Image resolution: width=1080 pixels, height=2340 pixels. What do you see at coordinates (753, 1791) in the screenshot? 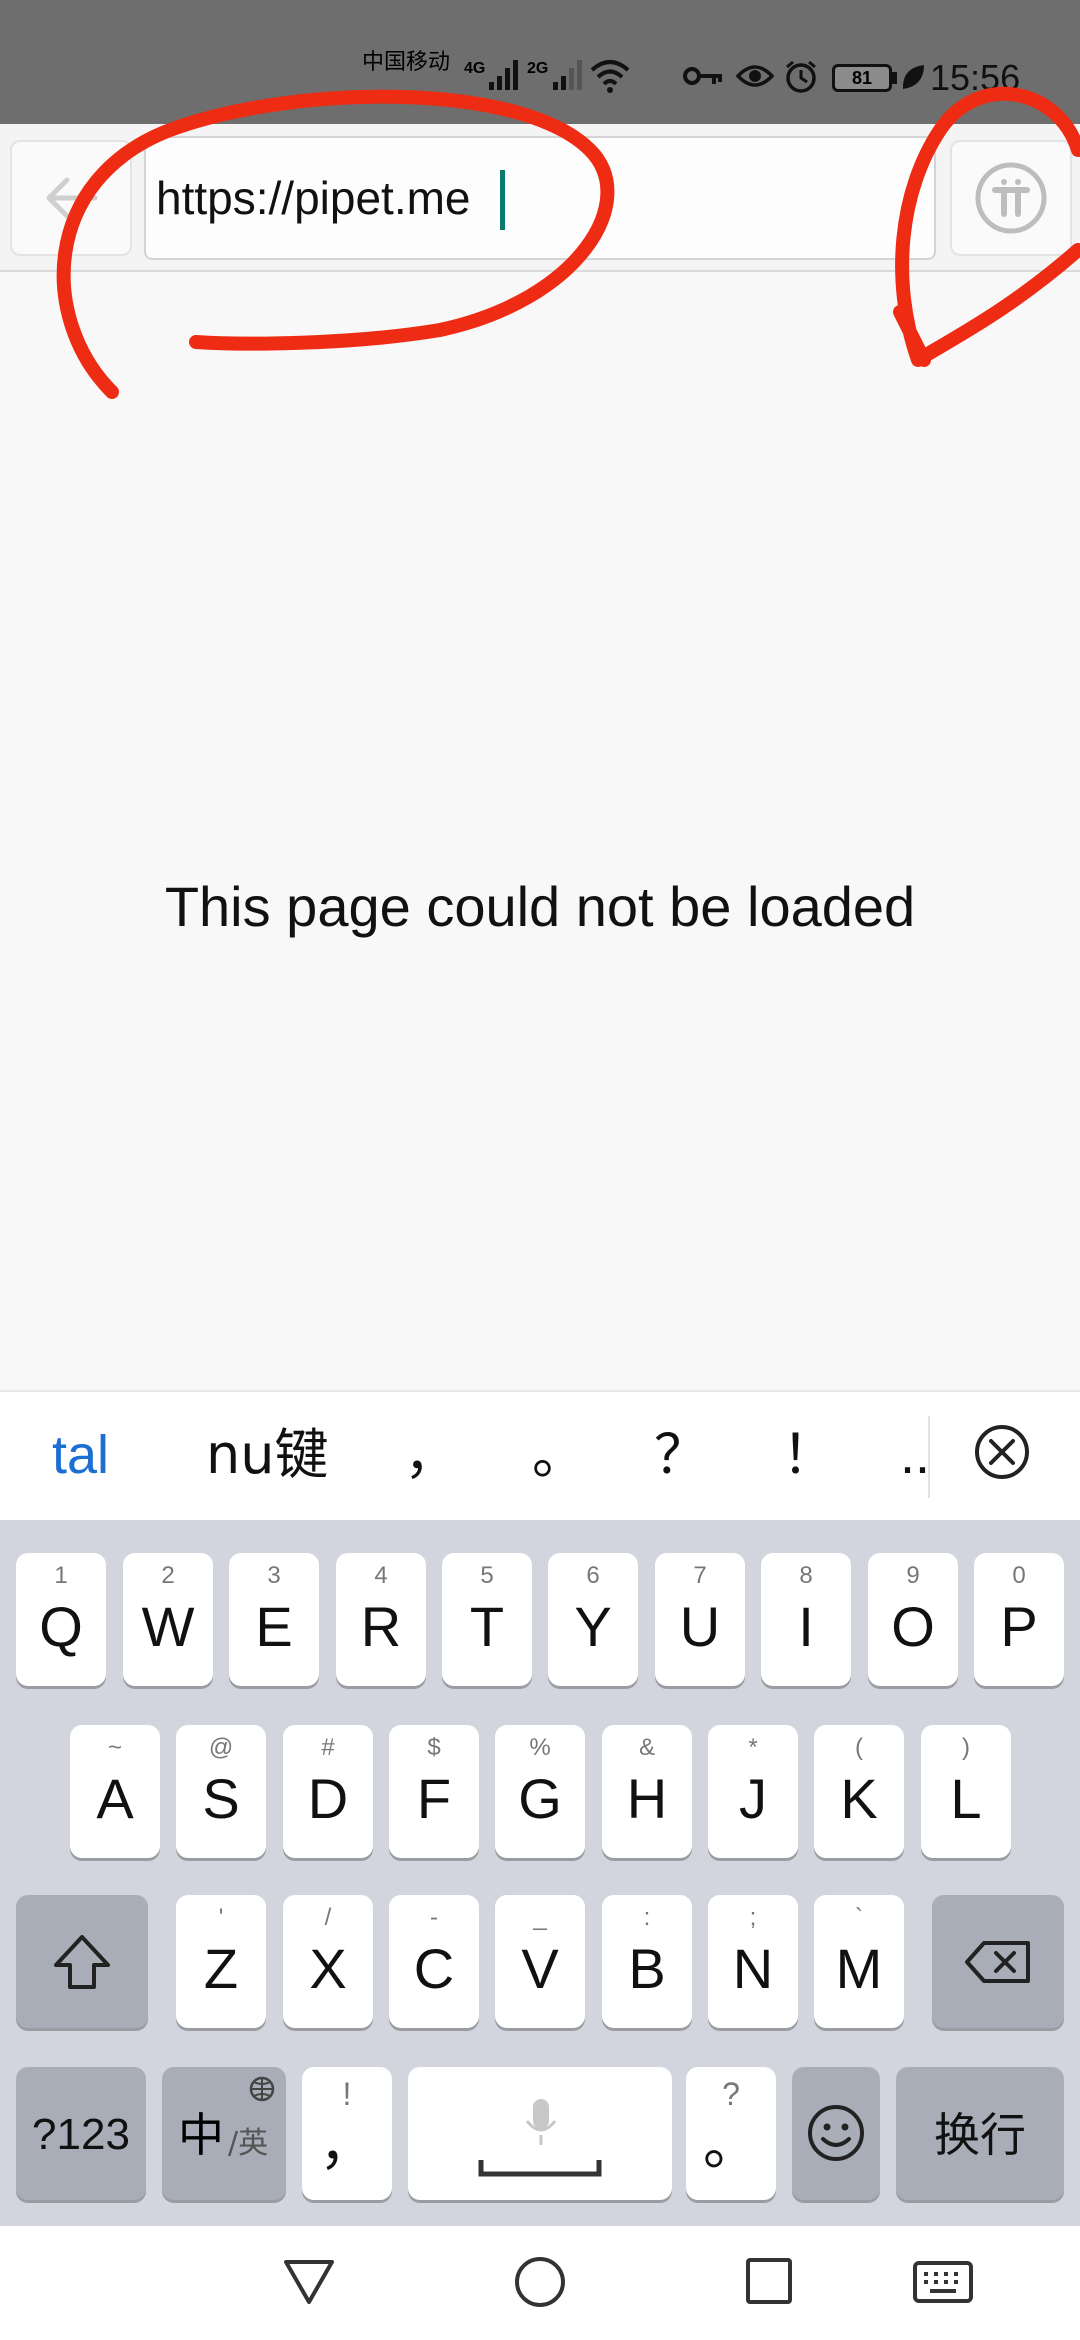
I see `key-j: * J` at bounding box center [753, 1791].